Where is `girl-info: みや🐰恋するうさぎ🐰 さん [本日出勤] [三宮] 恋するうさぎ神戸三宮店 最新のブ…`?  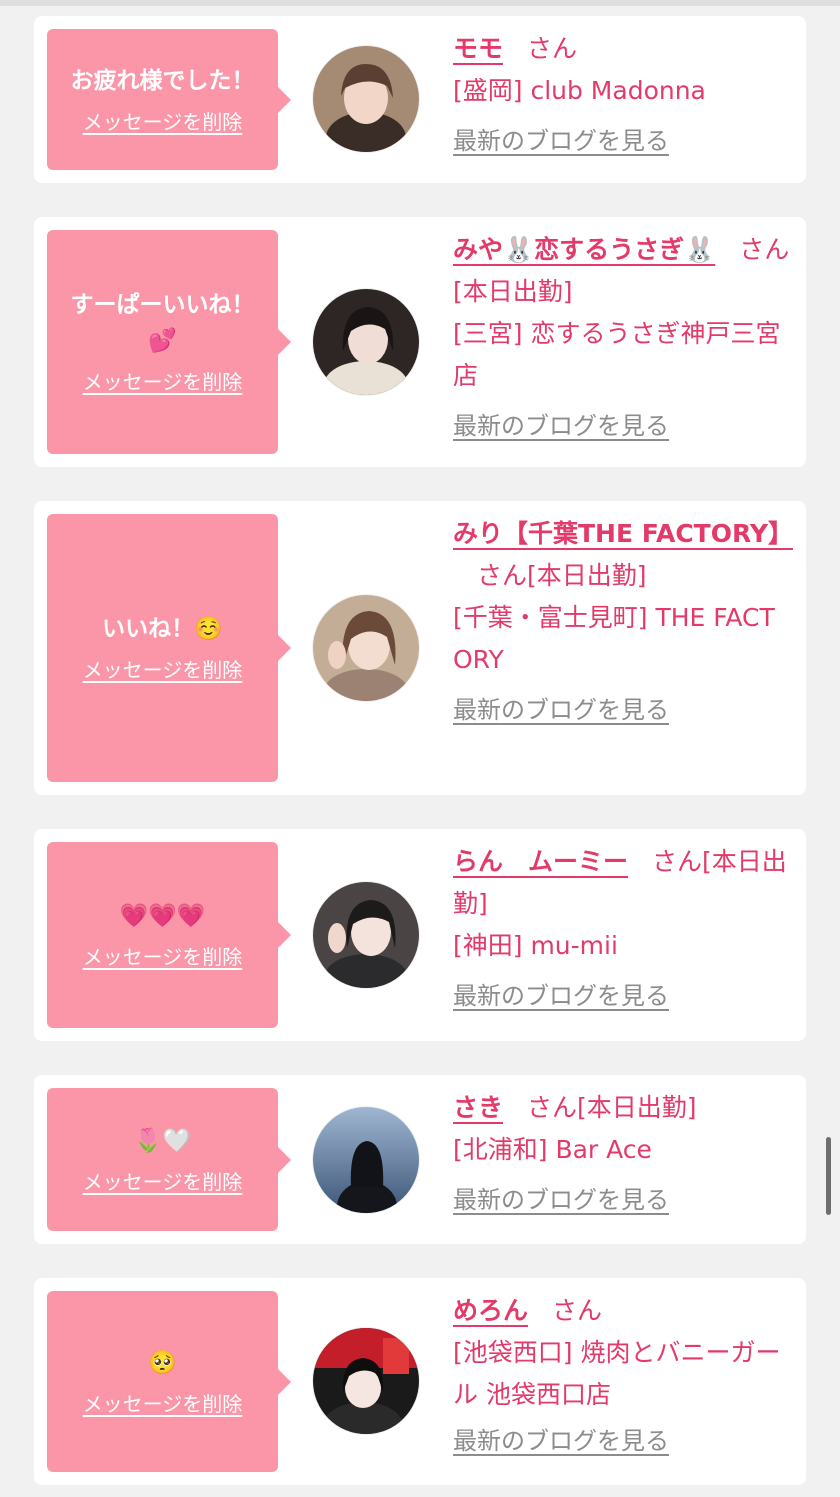
girl-info: みや🐰恋するうさぎ🐰 さん [本日出勤] [三宮] 恋するうさぎ神戸三宮店 最新のブ… is located at coordinates (623, 336).